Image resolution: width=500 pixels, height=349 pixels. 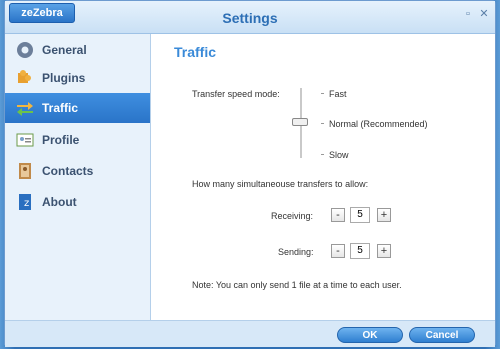 What do you see at coordinates (64, 78) in the screenshot?
I see `sidebar-item-label: Plugins` at bounding box center [64, 78].